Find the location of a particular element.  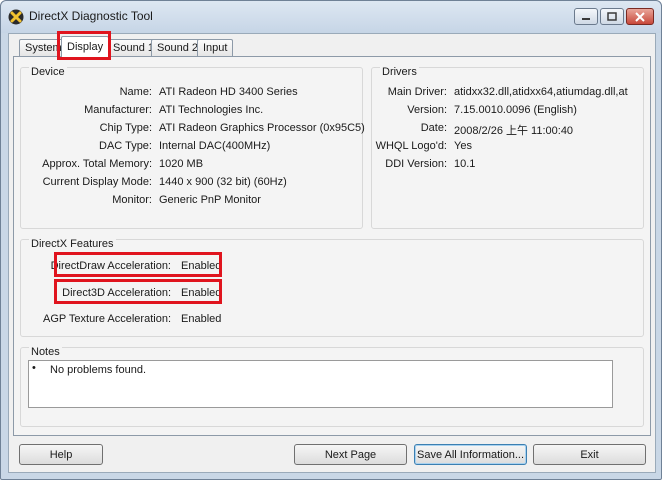

device-group-title: Device is located at coordinates (48, 72).